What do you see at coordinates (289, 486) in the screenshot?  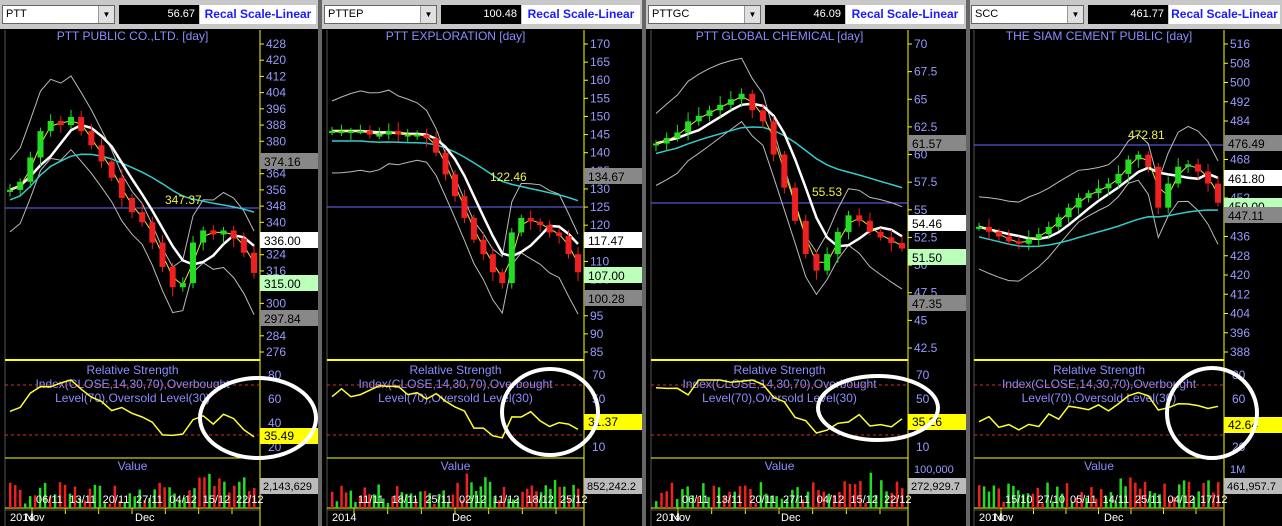 I see `volume-badge: 2,143,629` at bounding box center [289, 486].